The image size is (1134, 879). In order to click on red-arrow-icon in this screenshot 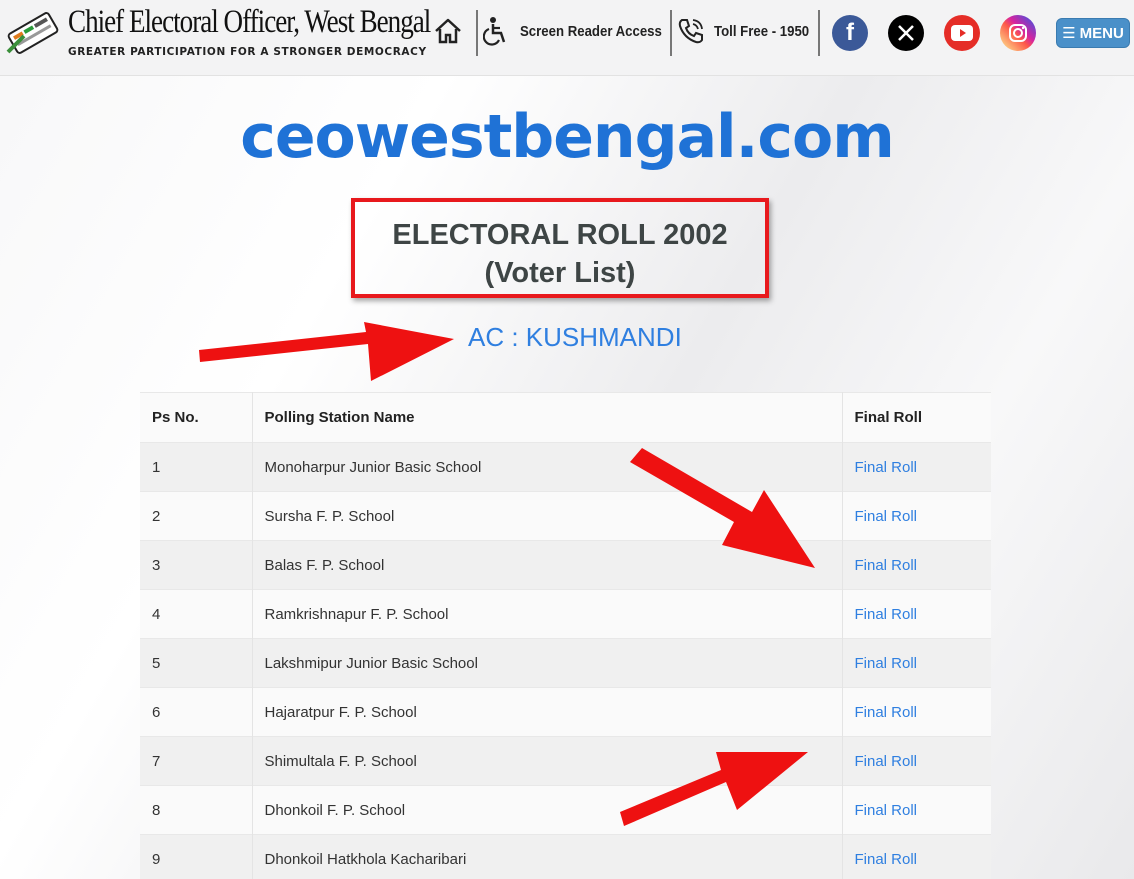, I will do `click(326, 351)`.